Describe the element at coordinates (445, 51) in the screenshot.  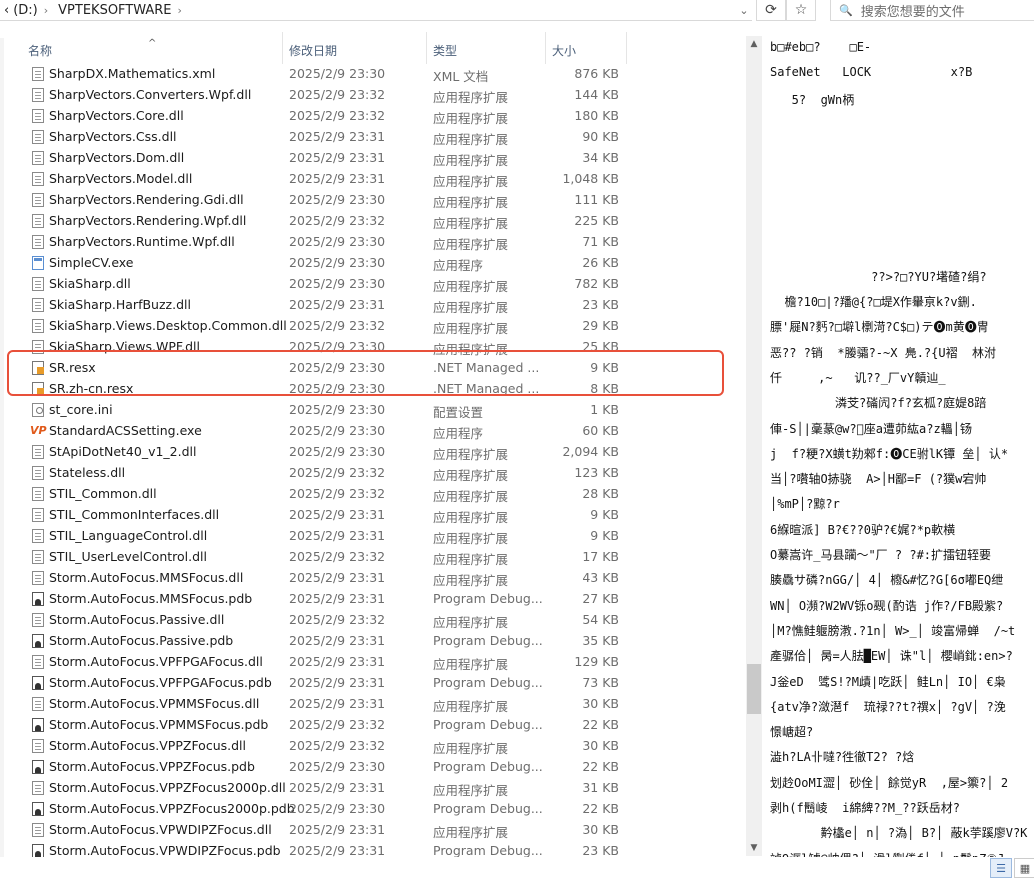
I see `column-type-header: 类型` at that location.